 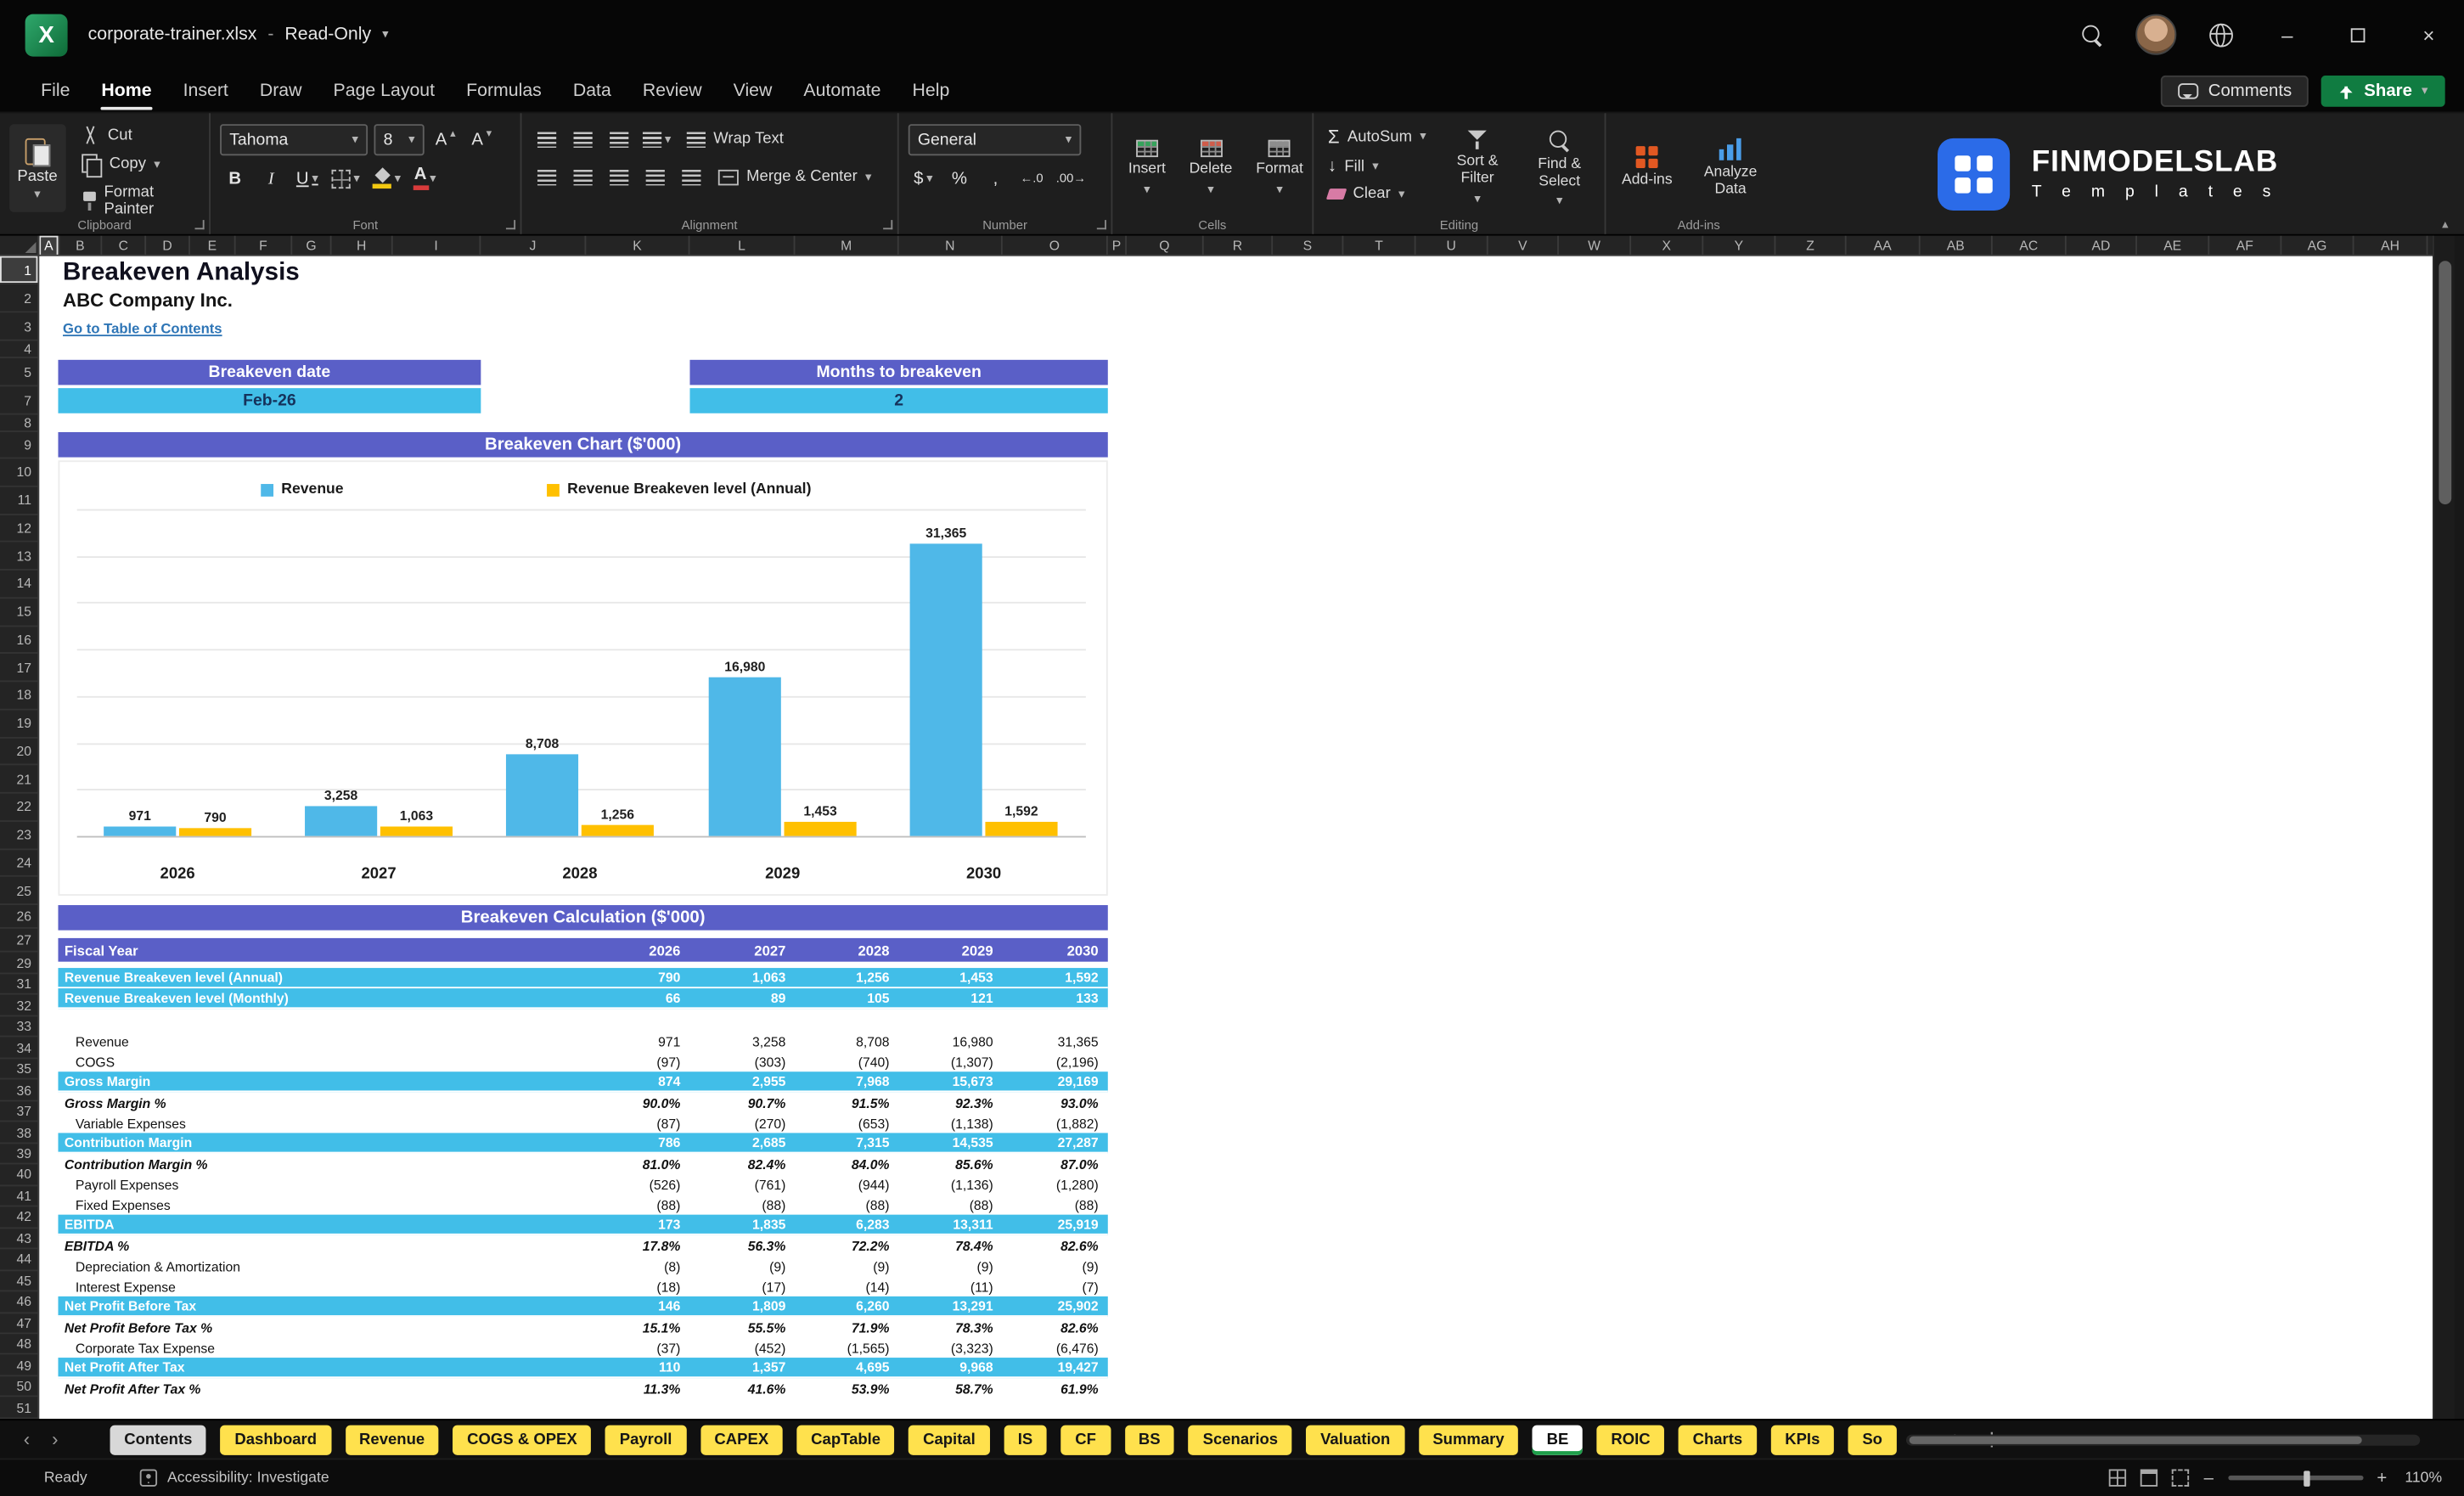 What do you see at coordinates (1647, 168) in the screenshot?
I see `add-ins-button: Add-ins` at bounding box center [1647, 168].